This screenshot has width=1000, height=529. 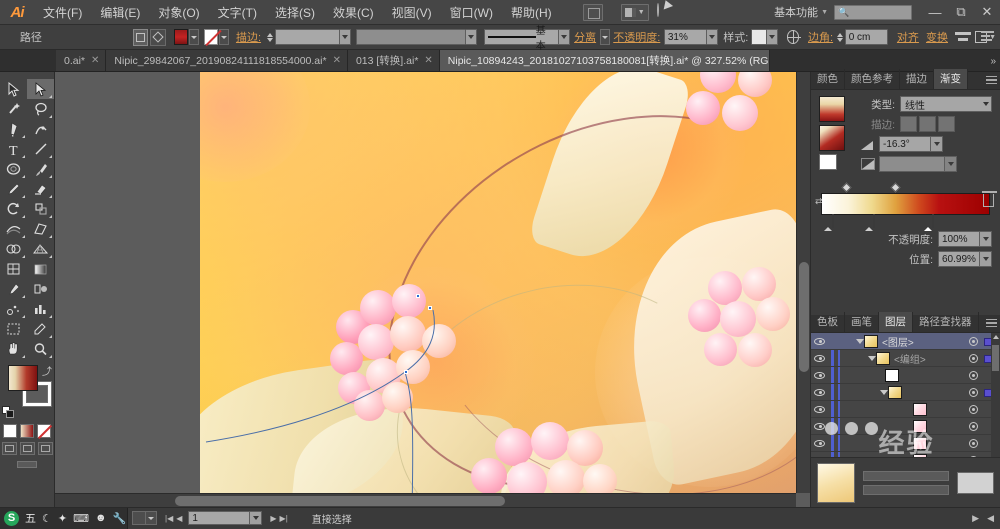 What do you see at coordinates (62, 12) in the screenshot?
I see `menu-file: 文件(F)` at bounding box center [62, 12].